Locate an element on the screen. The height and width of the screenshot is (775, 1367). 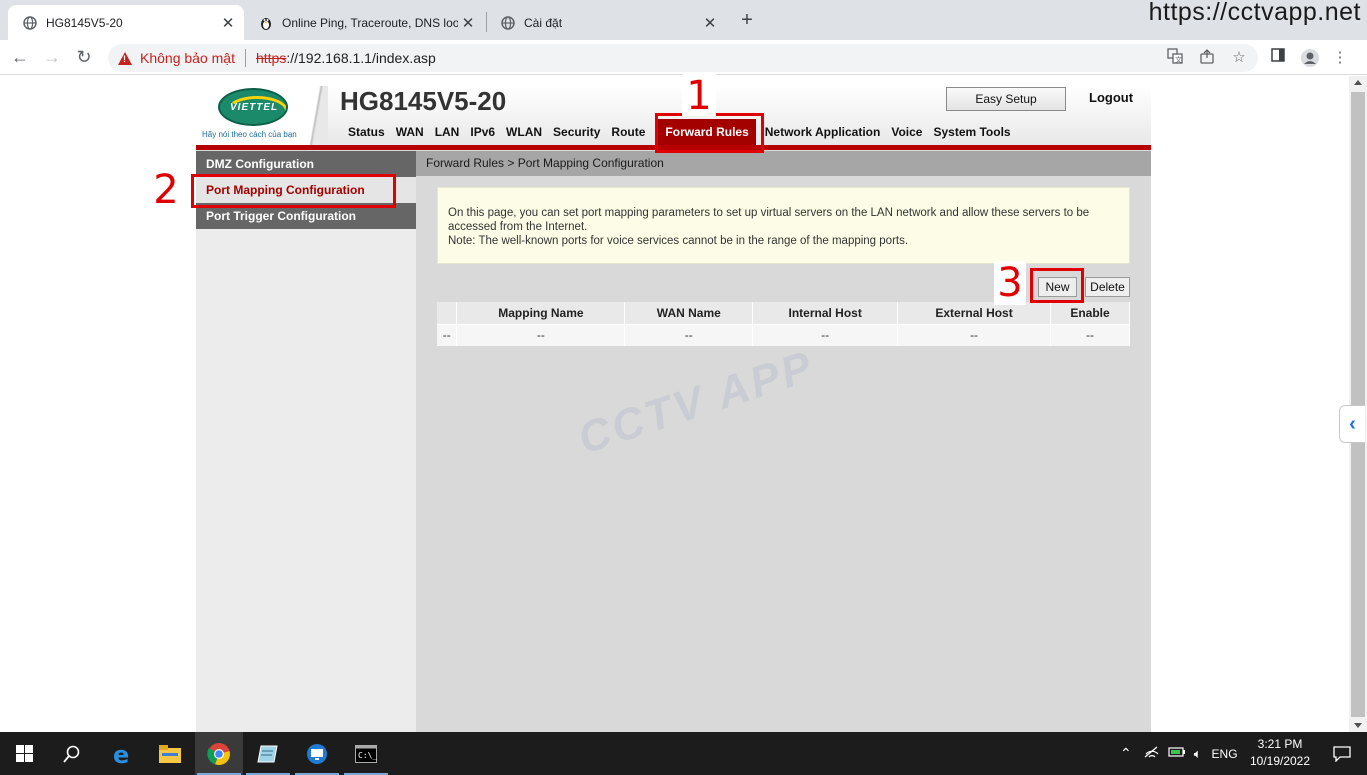
omnibox-divider is located at coordinates (245, 58).